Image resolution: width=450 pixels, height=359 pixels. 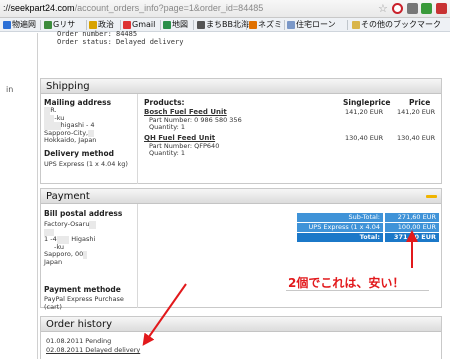 I want to click on bookmark-item-0: 物遍网, so click(x=19, y=25).